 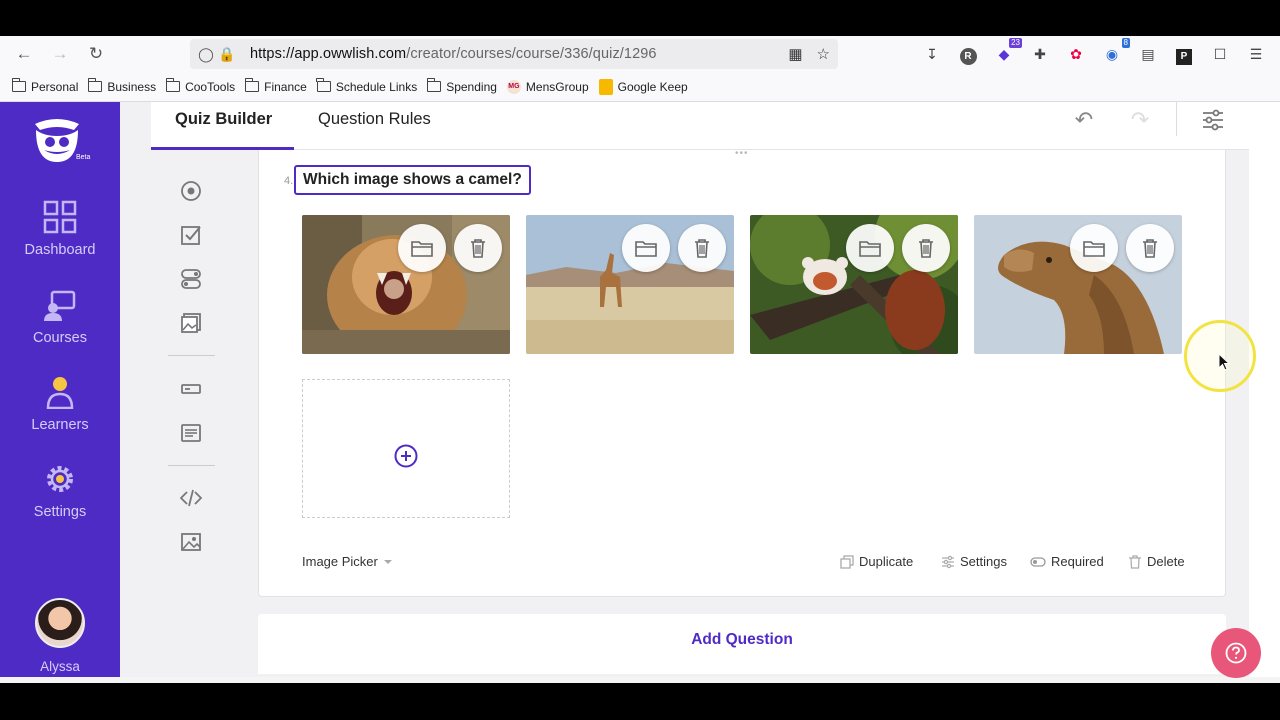 What do you see at coordinates (60, 404) in the screenshot?
I see `sidebar-item-learners: Learners` at bounding box center [60, 404].